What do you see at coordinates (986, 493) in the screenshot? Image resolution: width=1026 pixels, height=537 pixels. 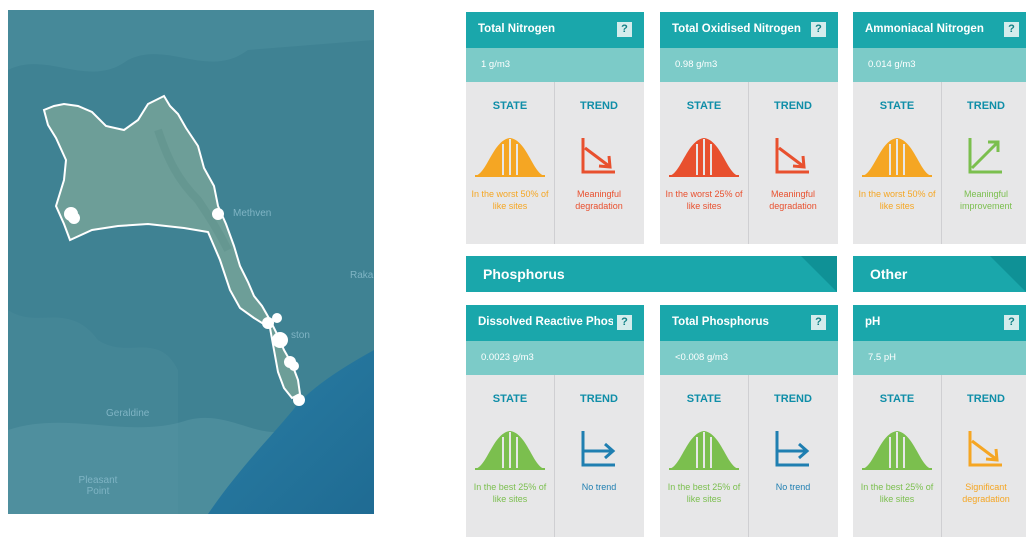 I see `trend-description: Significant degradation` at bounding box center [986, 493].